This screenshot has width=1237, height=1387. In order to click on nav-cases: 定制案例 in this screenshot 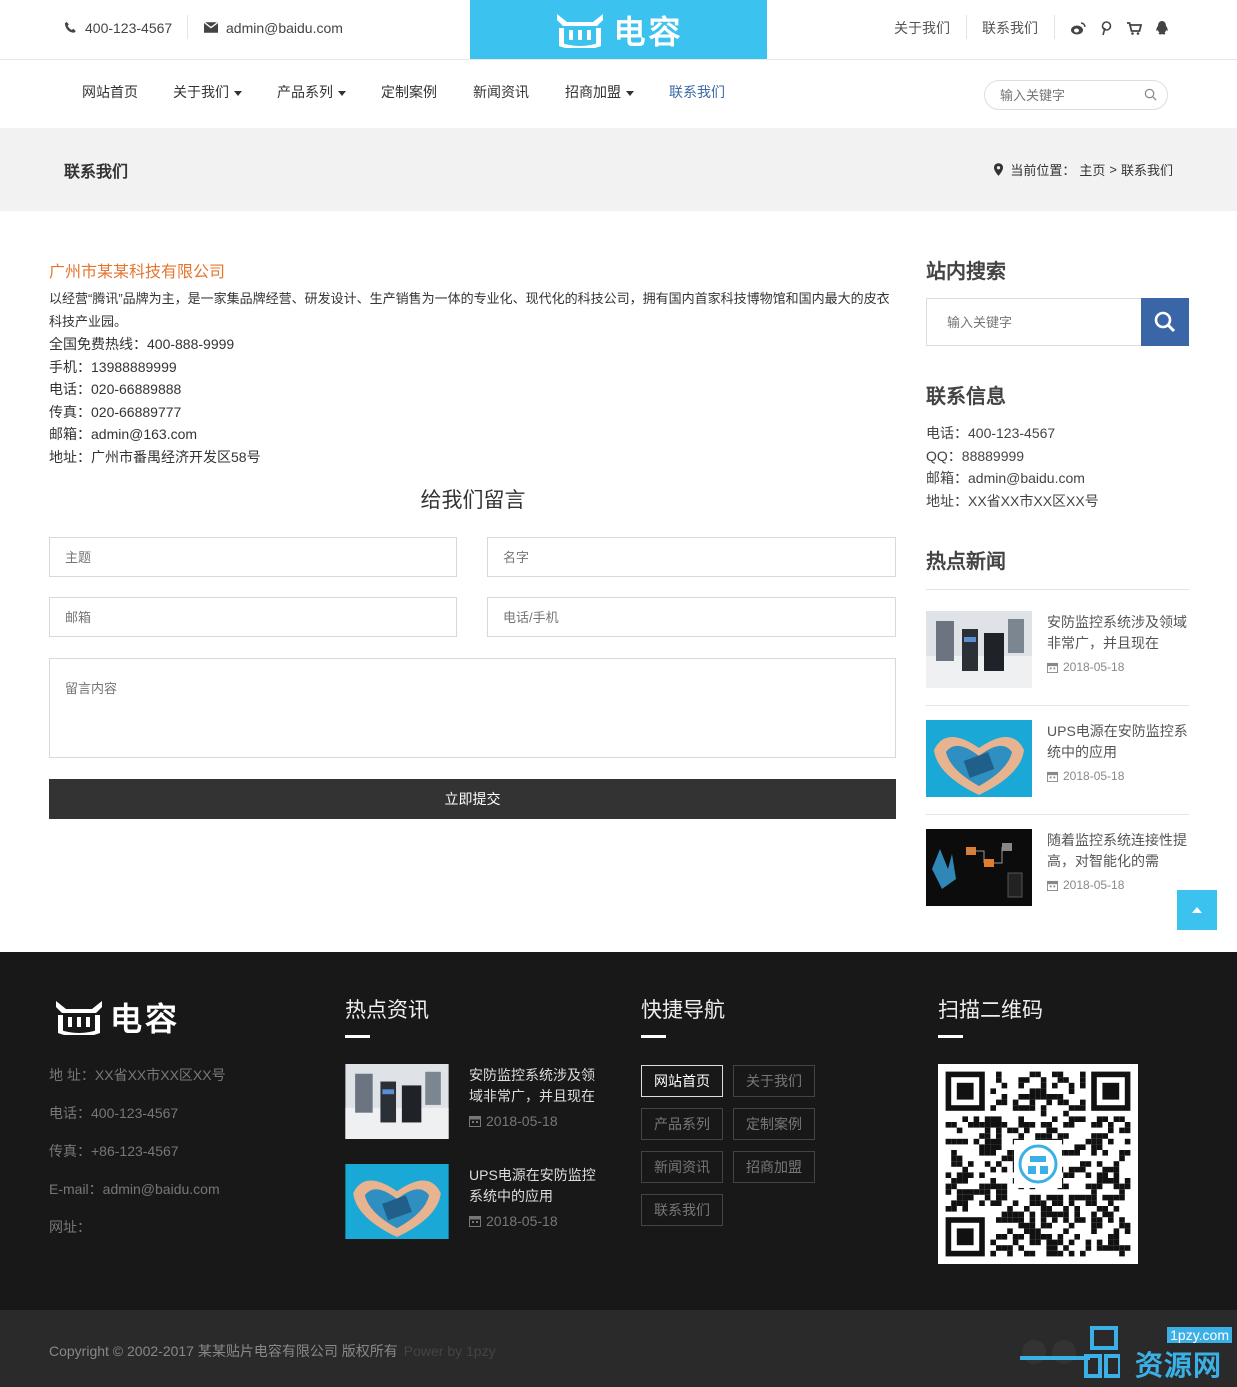, I will do `click(409, 92)`.